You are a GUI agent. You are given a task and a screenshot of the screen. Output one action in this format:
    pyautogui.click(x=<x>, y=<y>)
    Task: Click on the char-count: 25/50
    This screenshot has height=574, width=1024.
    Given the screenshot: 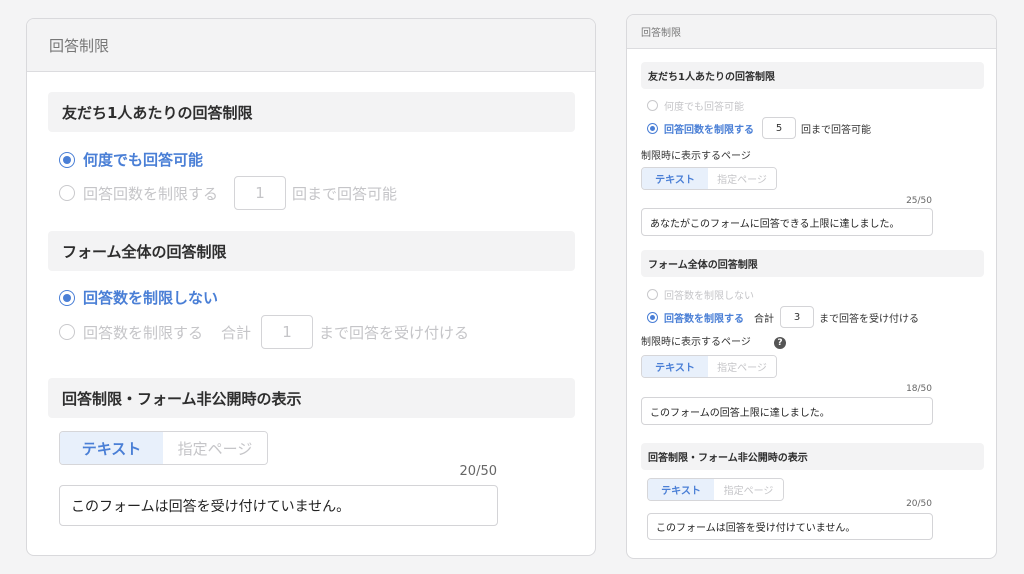 What is the action you would take?
    pyautogui.click(x=919, y=201)
    